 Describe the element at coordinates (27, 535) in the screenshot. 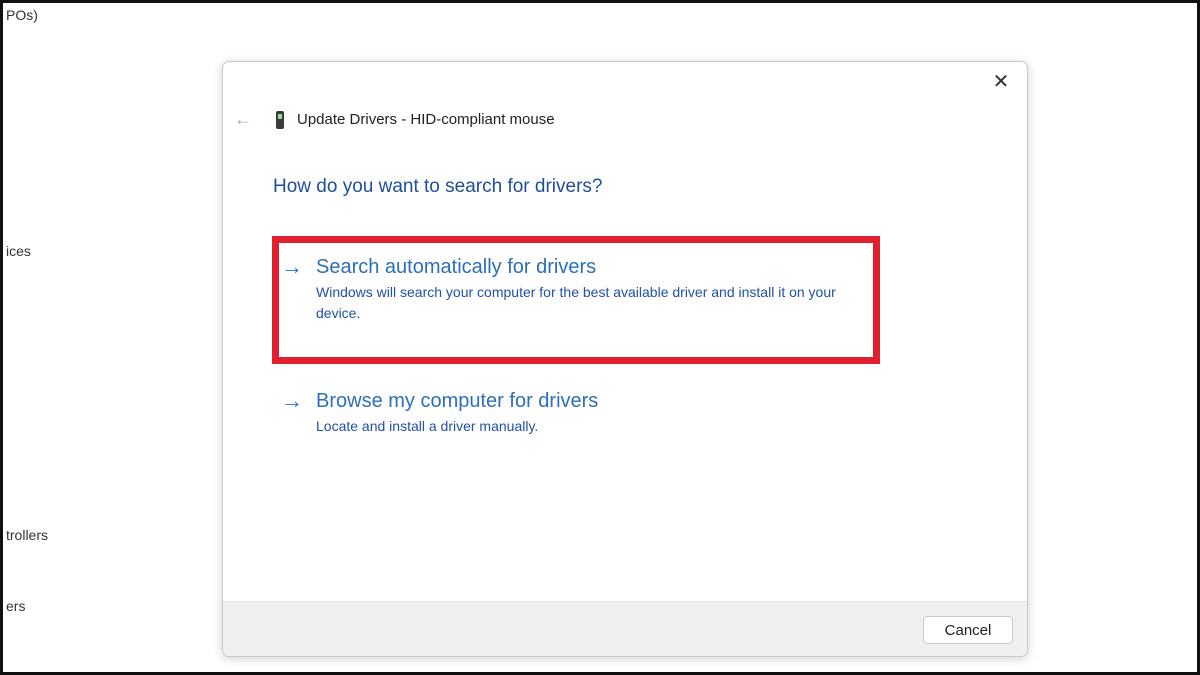

I see `background-tree-item: trollers` at that location.